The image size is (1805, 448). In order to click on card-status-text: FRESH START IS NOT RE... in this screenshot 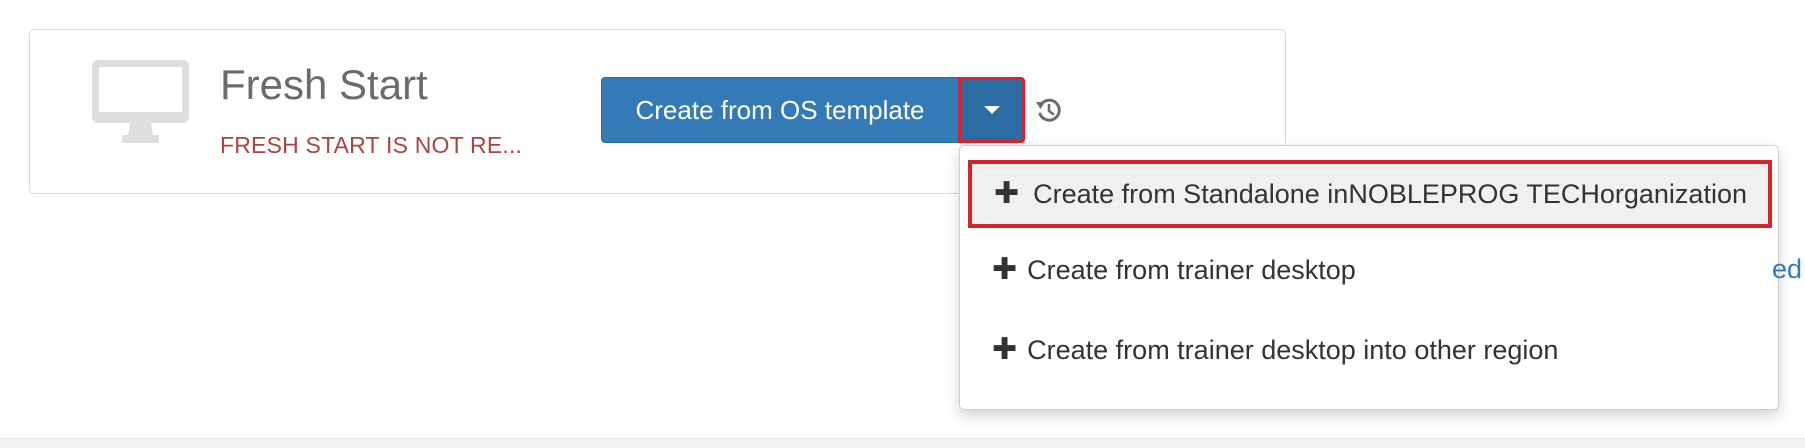, I will do `click(371, 145)`.